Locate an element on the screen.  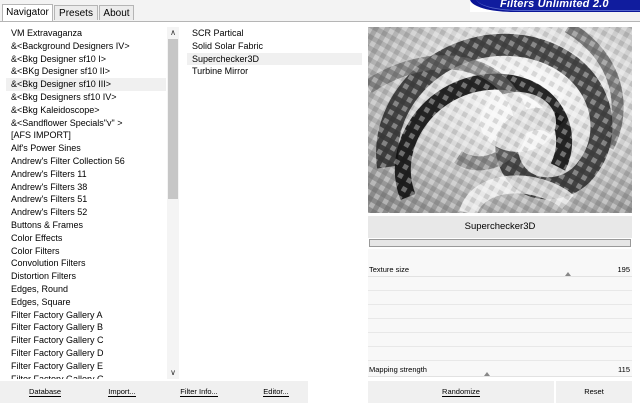
category-item: Andrew's Filters 51 is located at coordinates (86, 199).